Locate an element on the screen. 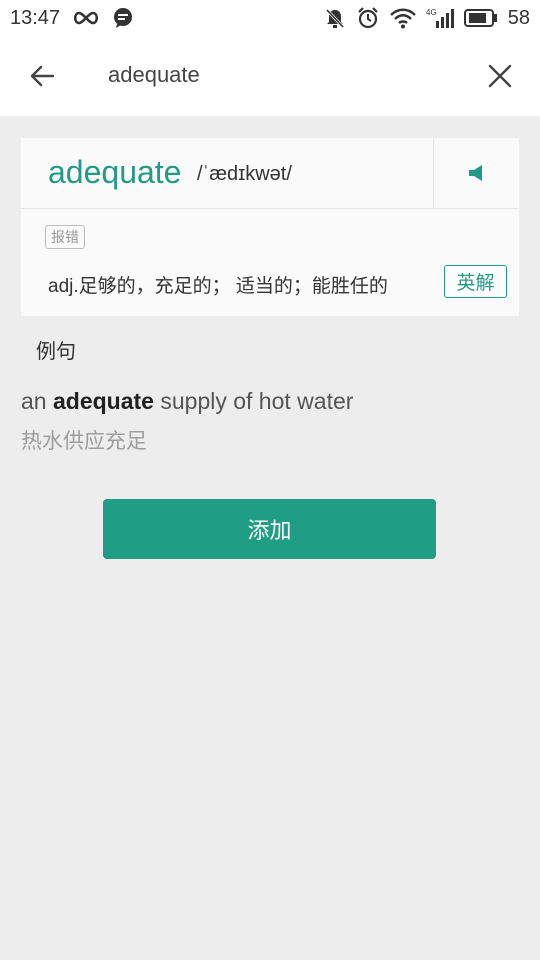 This screenshot has height=960, width=540. example-sentence-en: an adequate supply of hot water is located at coordinates (187, 401).